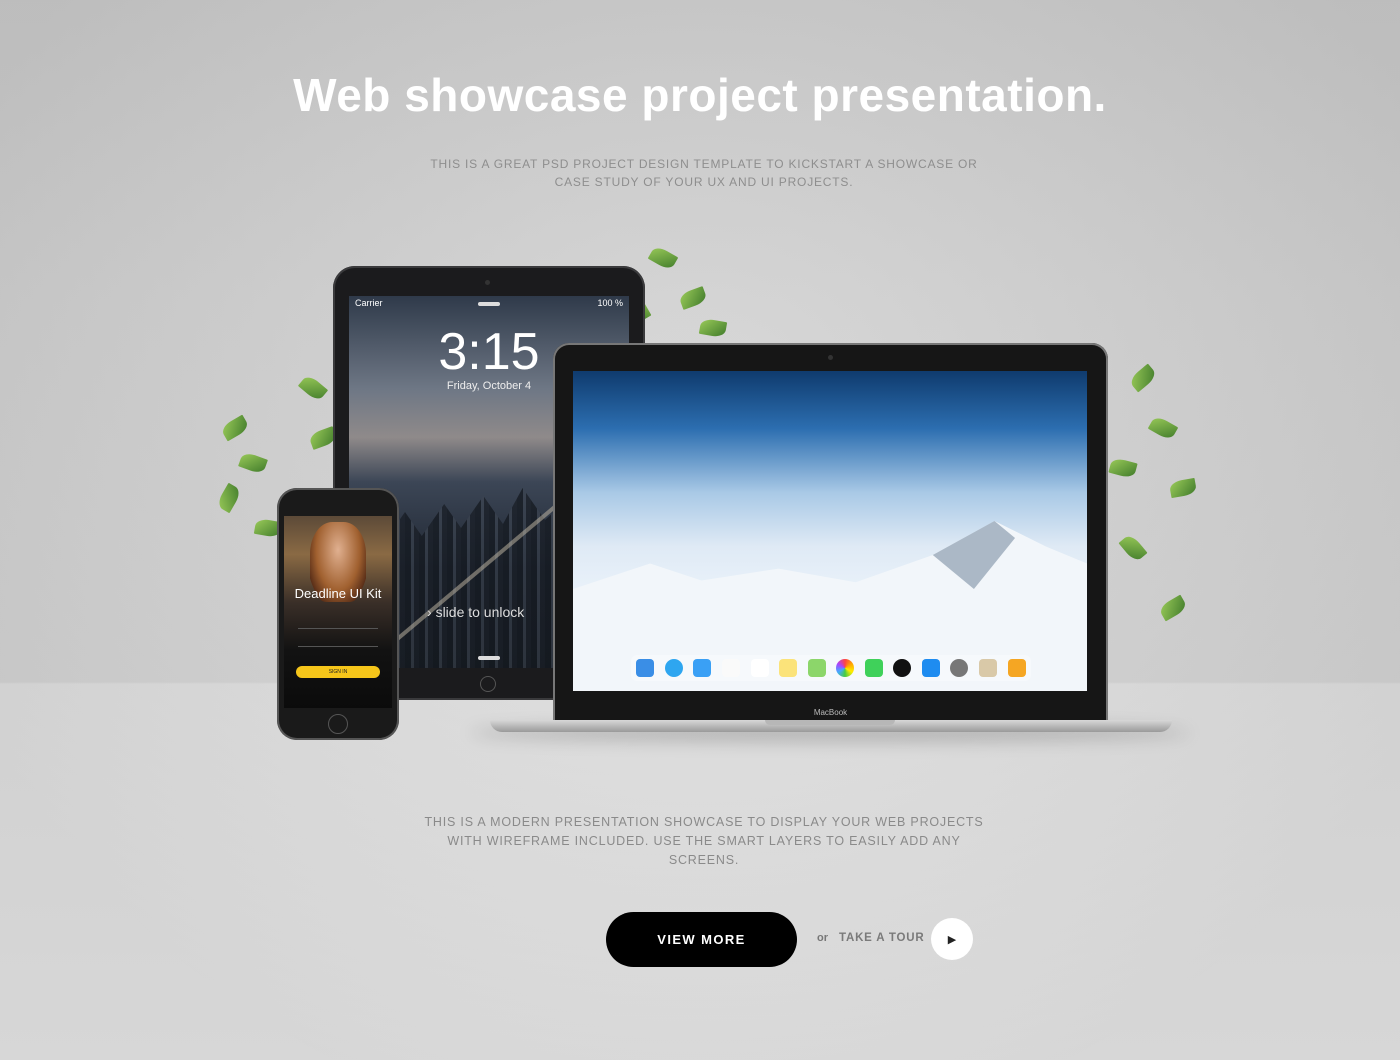  What do you see at coordinates (788, 668) in the screenshot?
I see `notes-icon` at bounding box center [788, 668].